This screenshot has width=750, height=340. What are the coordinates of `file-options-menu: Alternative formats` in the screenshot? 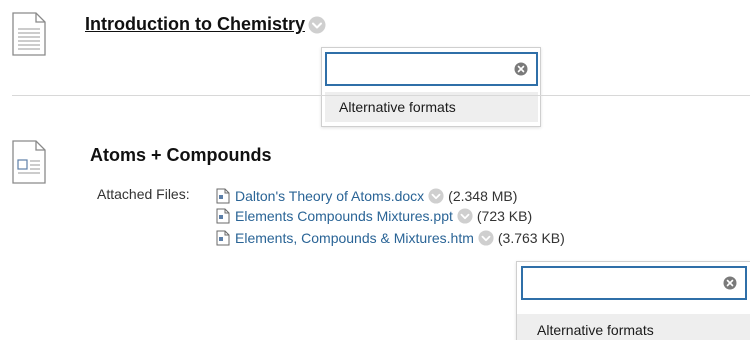 It's located at (633, 300).